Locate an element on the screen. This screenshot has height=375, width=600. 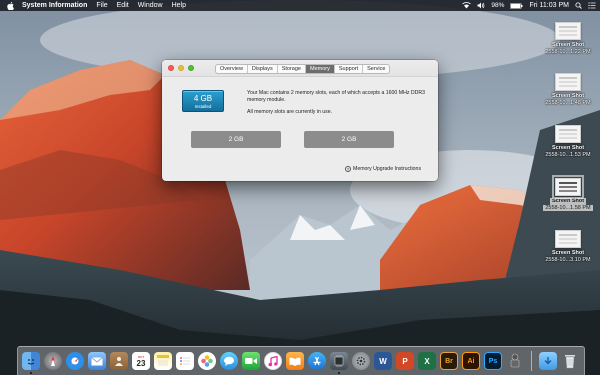
system-preferences-icon is located at coordinates (361, 361).